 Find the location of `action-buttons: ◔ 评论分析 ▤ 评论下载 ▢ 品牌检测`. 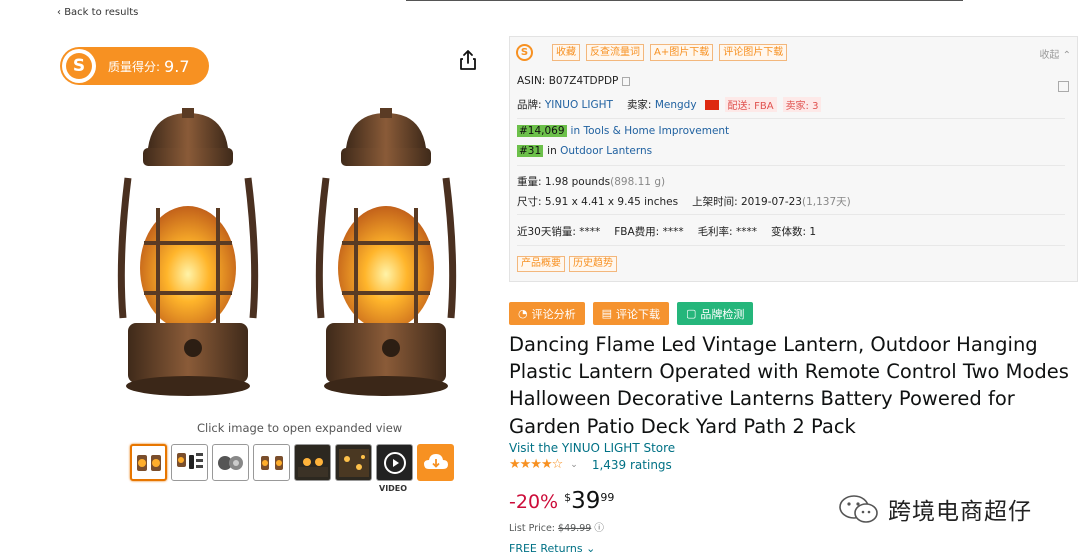

action-buttons: ◔ 评论分析 ▤ 评论下载 ▢ 品牌检测 is located at coordinates (631, 313).